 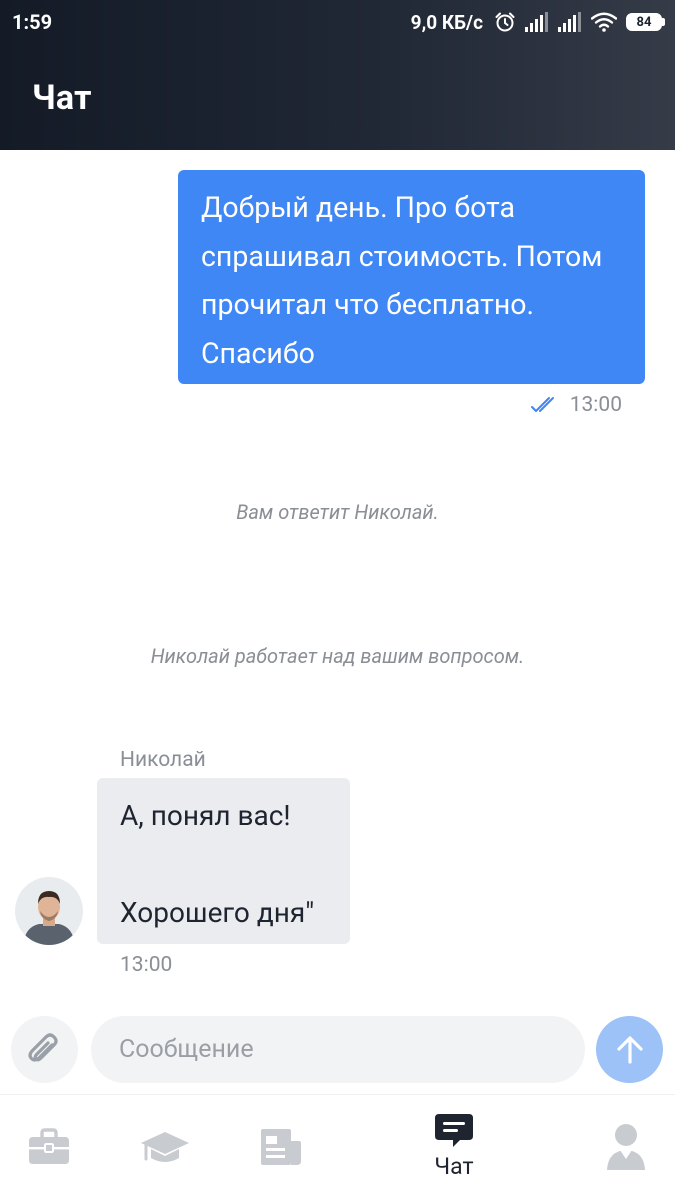 I want to click on arrow-up-icon, so click(x=629, y=1049).